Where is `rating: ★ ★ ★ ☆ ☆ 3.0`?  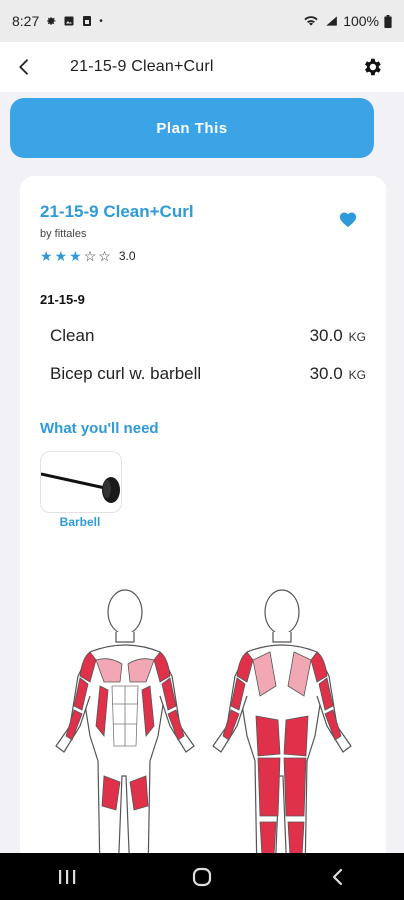
rating: ★ ★ ★ ☆ ☆ 3.0 is located at coordinates (88, 256).